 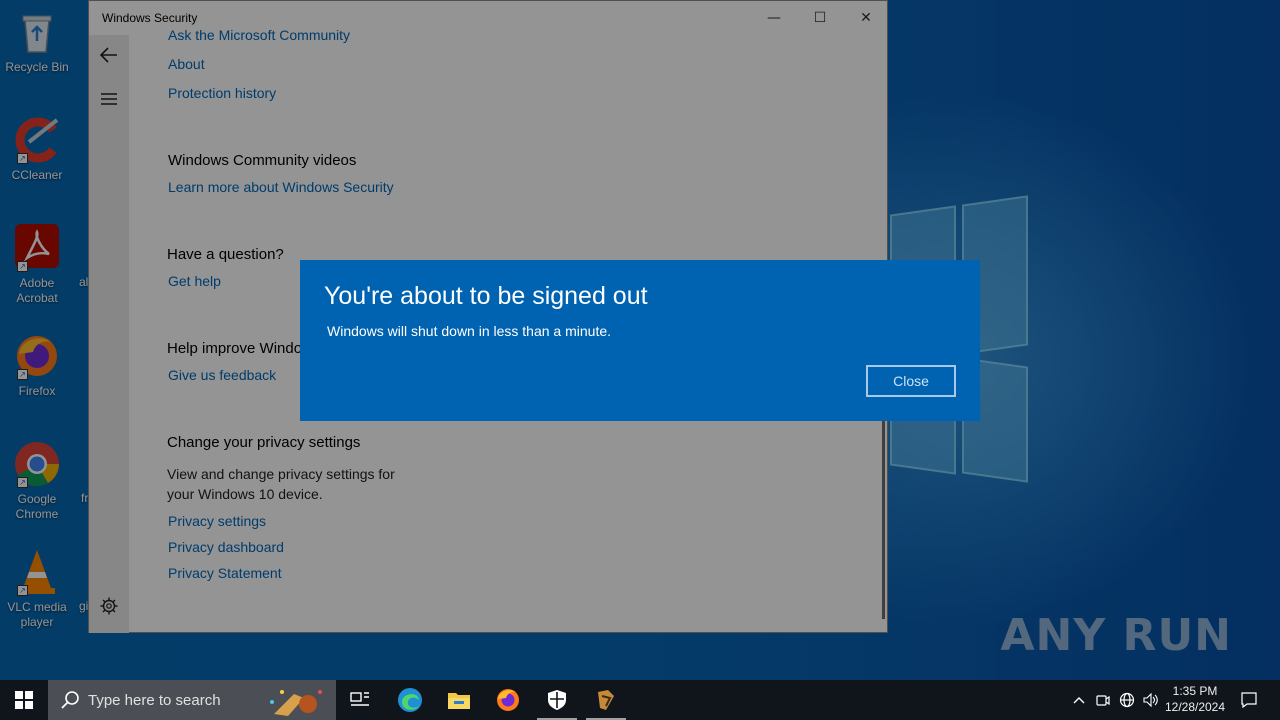 I want to click on dialog-title: You're about to be signed out, so click(x=486, y=296).